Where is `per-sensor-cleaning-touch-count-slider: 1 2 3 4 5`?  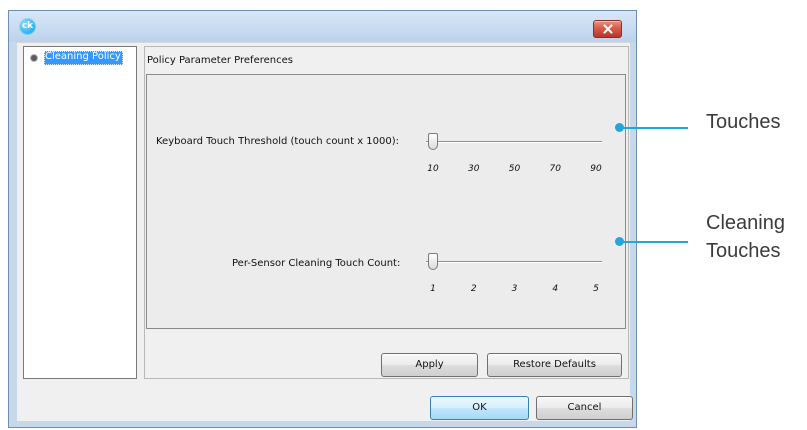 per-sensor-cleaning-touch-count-slider: 1 2 3 4 5 is located at coordinates (508, 277).